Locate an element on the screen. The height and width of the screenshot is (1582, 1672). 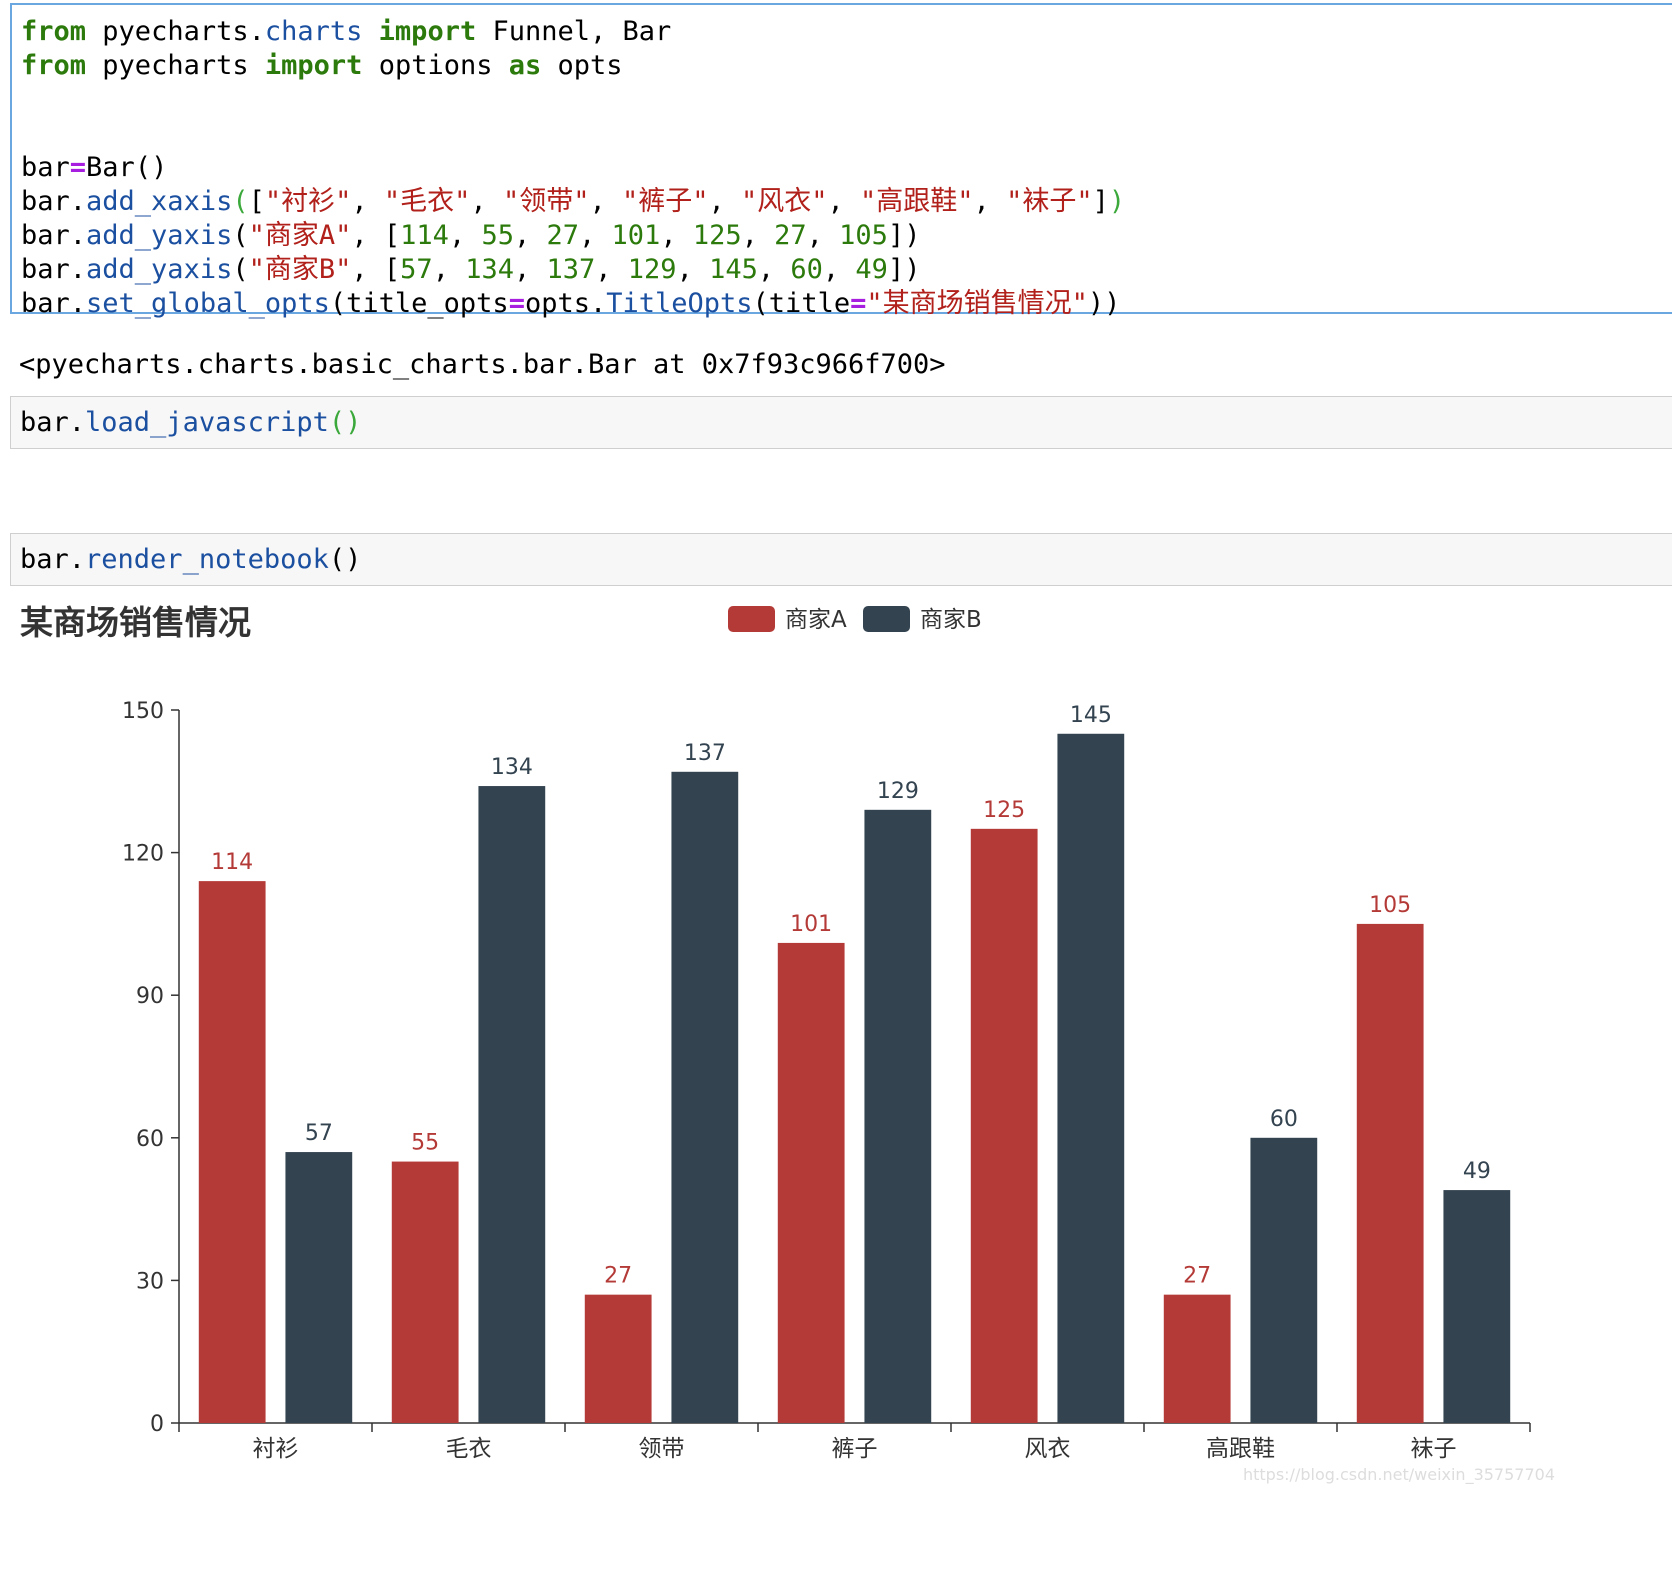
chart-title: 某商场销售情况 is located at coordinates (135, 622).